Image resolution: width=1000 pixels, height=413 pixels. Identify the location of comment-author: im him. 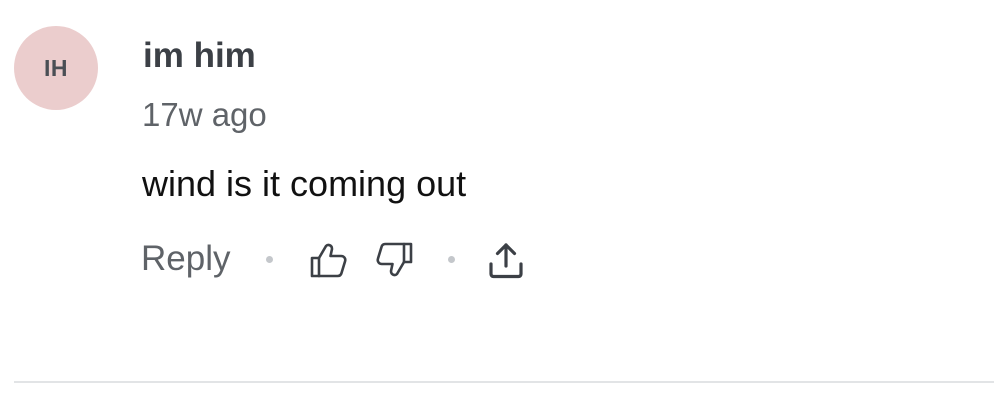
(199, 56).